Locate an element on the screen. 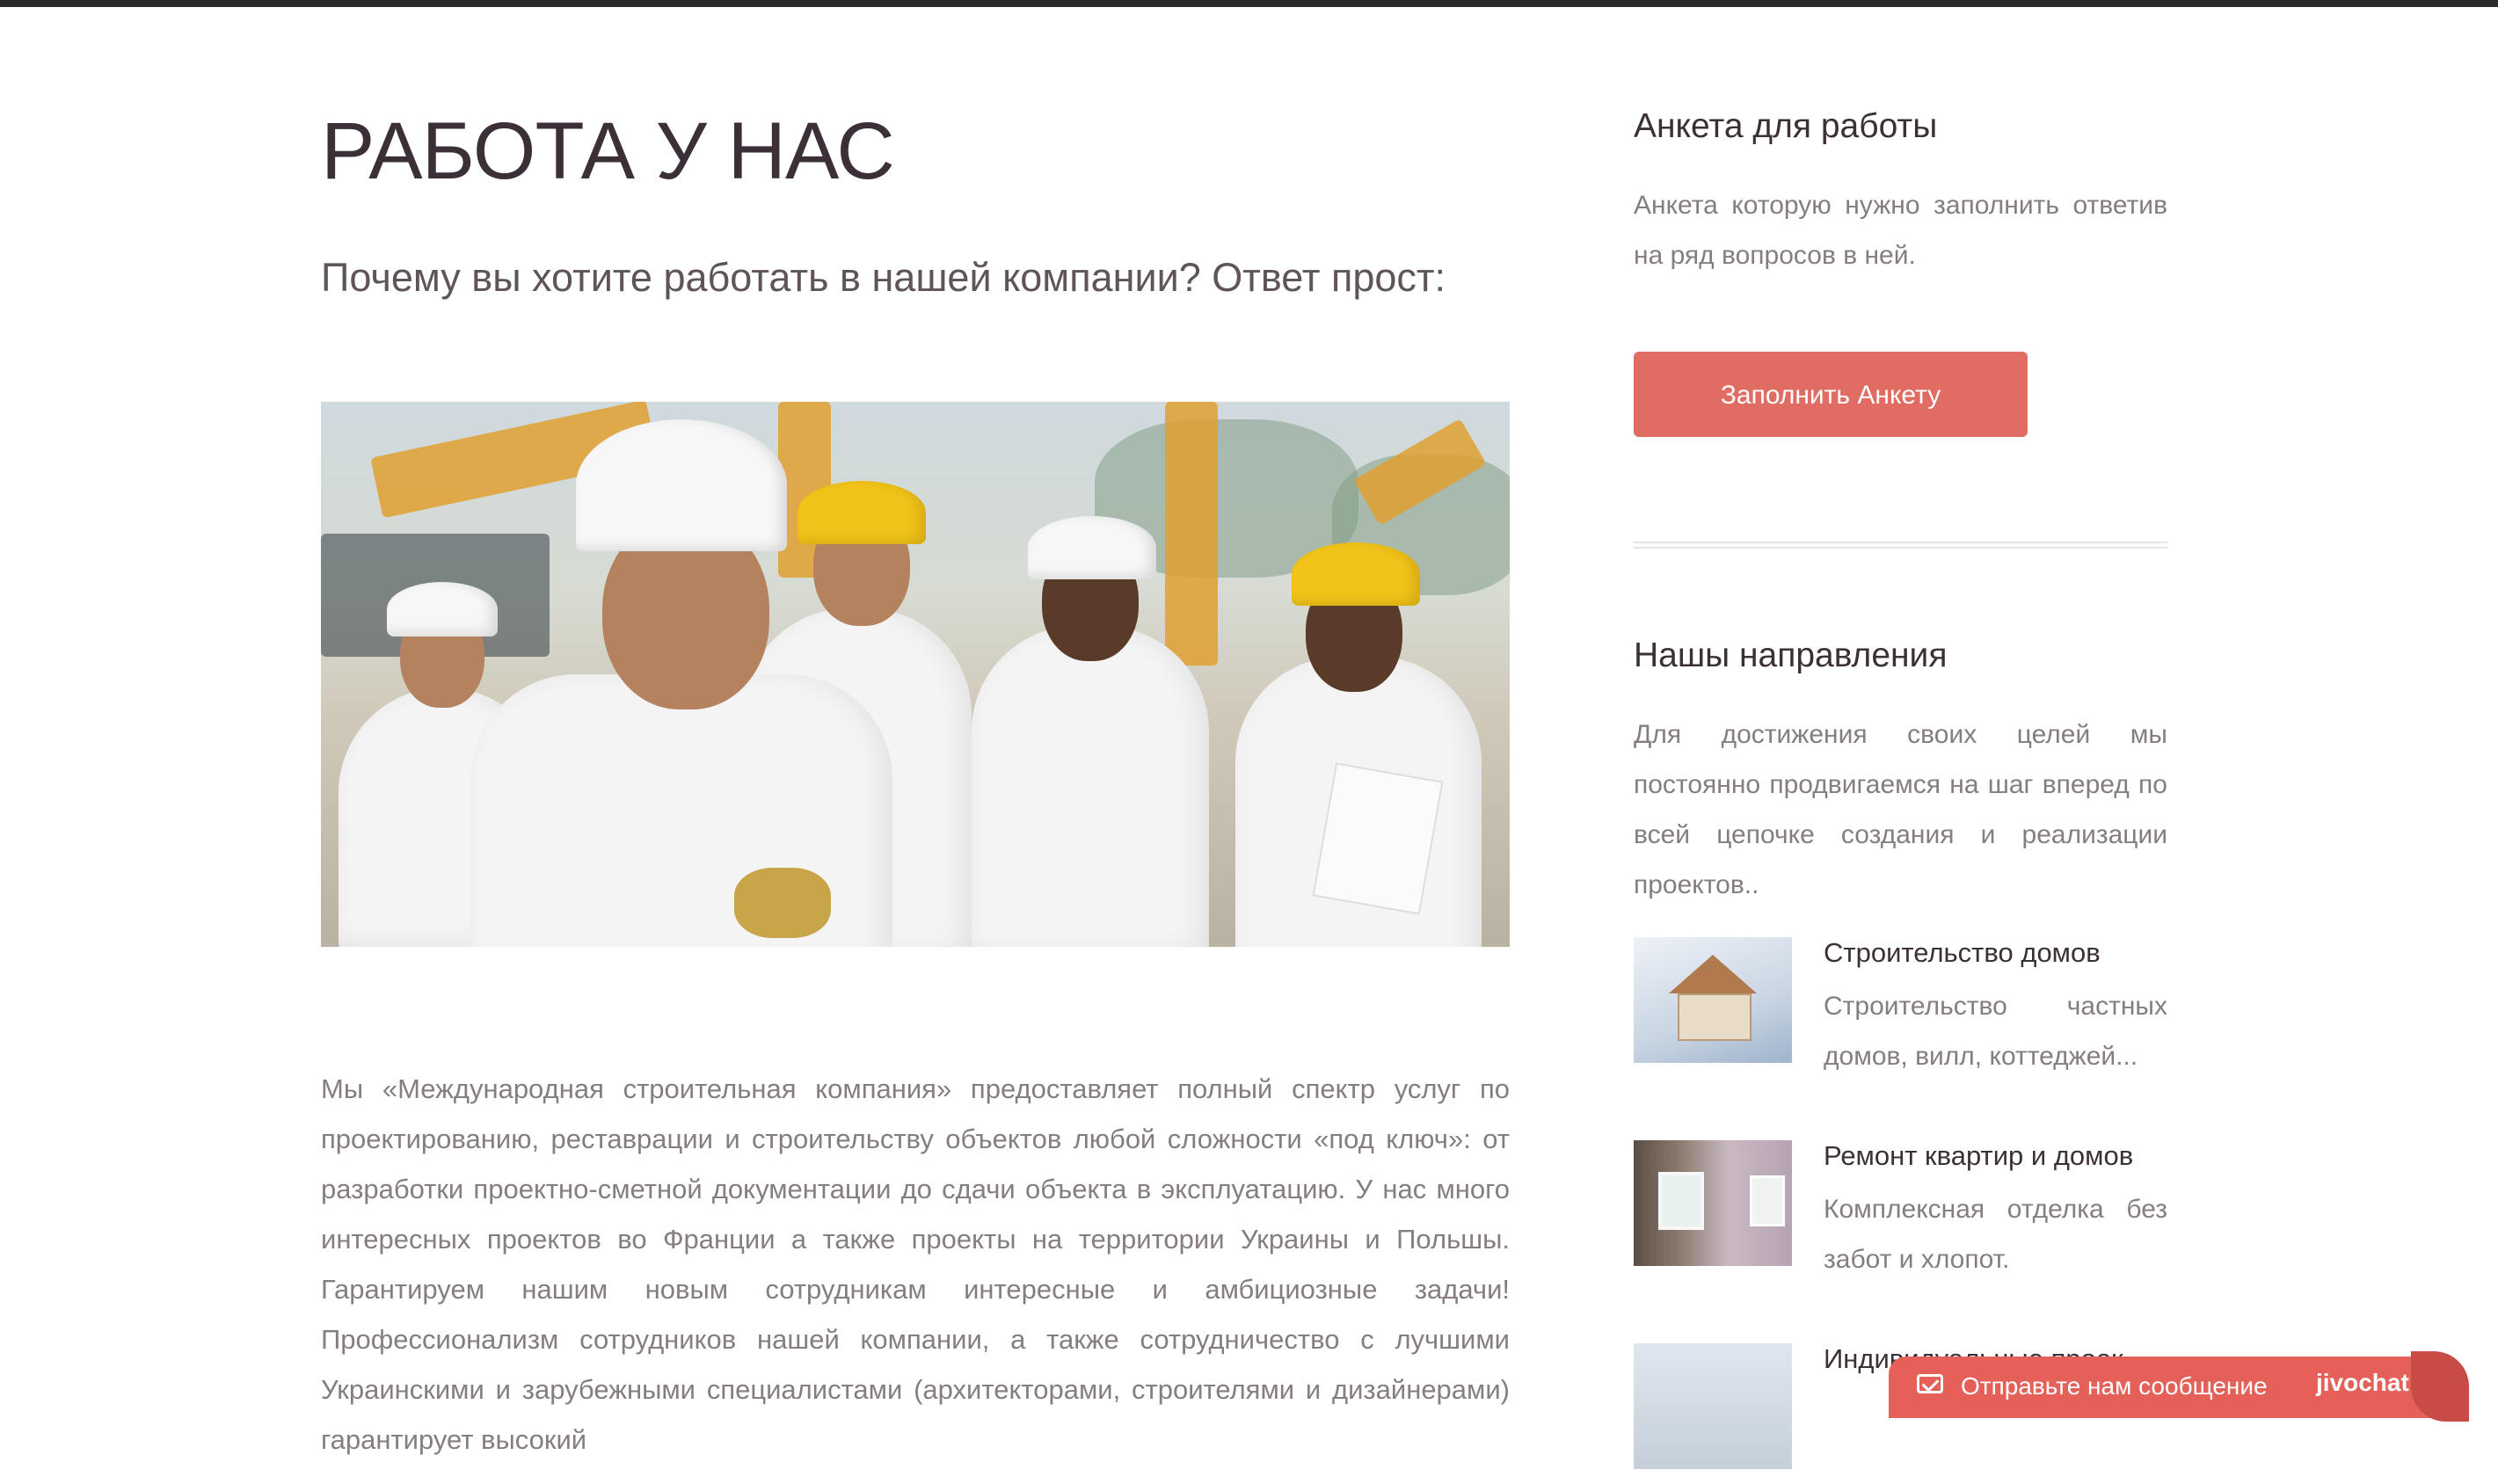 This screenshot has height=1484, width=2498. fill-application-button: Заполнить Анкету is located at coordinates (1831, 394).